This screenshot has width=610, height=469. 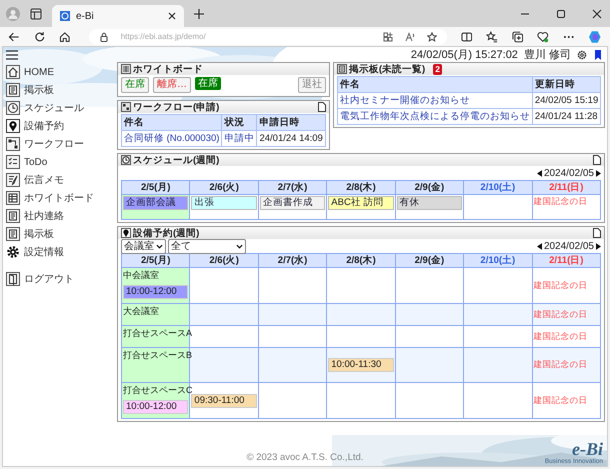 What do you see at coordinates (60, 108) in the screenshot?
I see `sidebar-item: スケジュール` at bounding box center [60, 108].